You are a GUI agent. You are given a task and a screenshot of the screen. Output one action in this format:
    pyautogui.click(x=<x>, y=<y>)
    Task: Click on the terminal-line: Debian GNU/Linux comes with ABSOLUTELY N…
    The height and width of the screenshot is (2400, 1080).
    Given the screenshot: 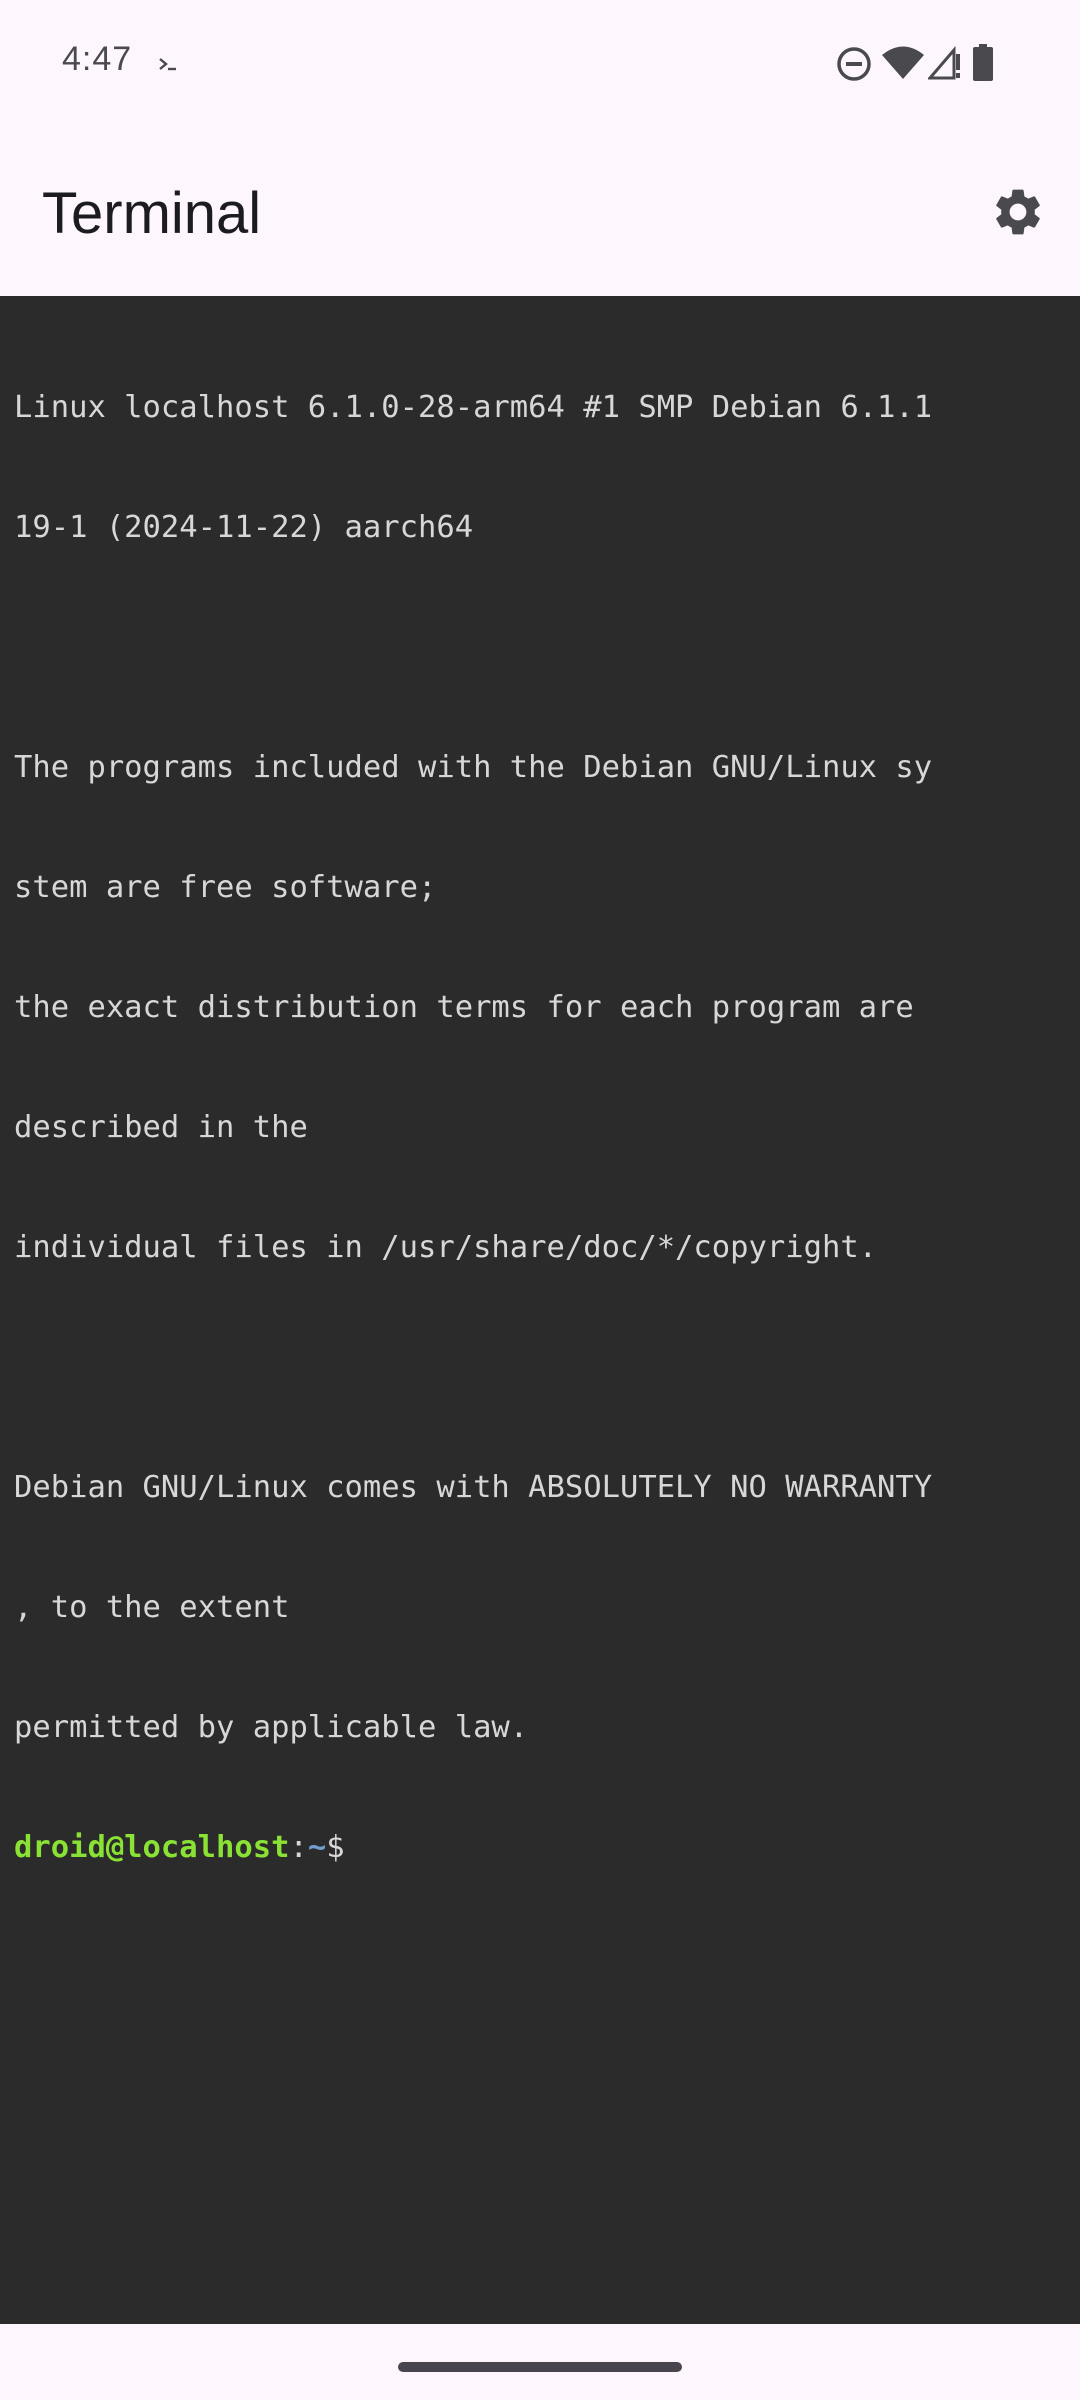 What is the action you would take?
    pyautogui.click(x=473, y=1487)
    